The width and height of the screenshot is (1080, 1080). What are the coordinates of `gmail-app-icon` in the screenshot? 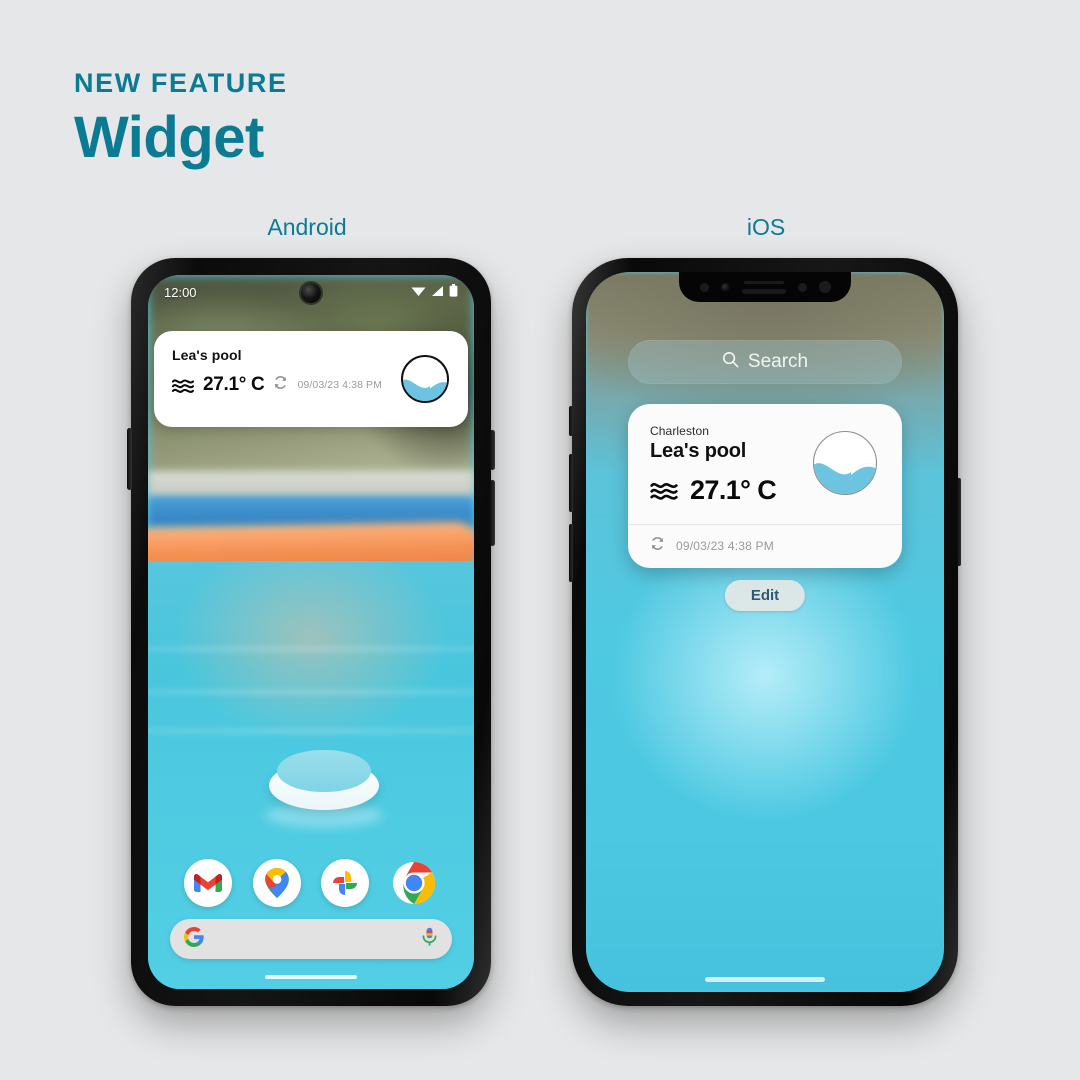 It's located at (208, 883).